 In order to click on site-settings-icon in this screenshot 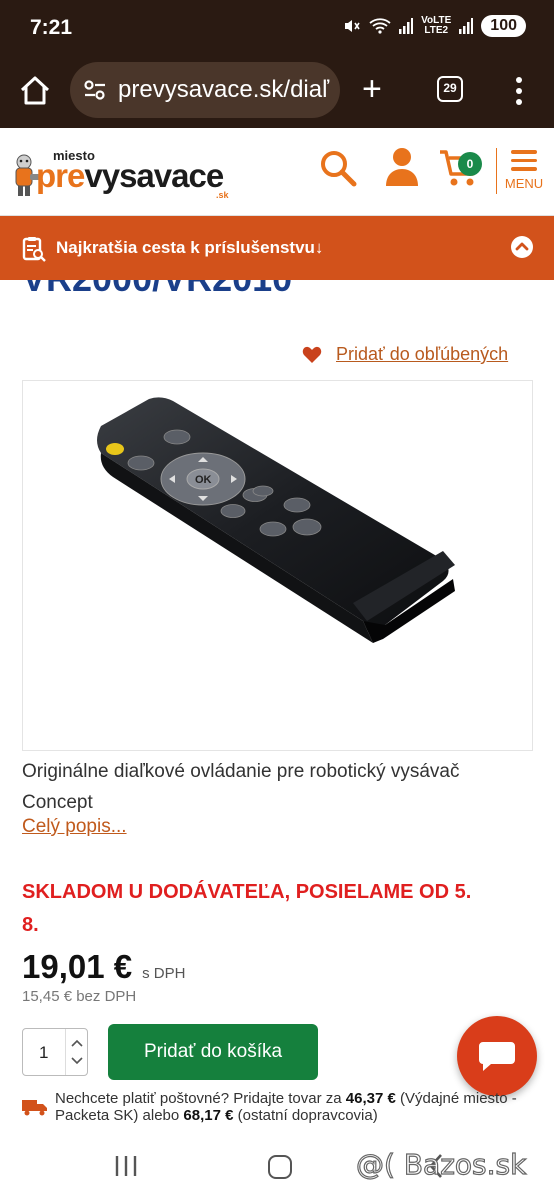, I will do `click(95, 90)`.